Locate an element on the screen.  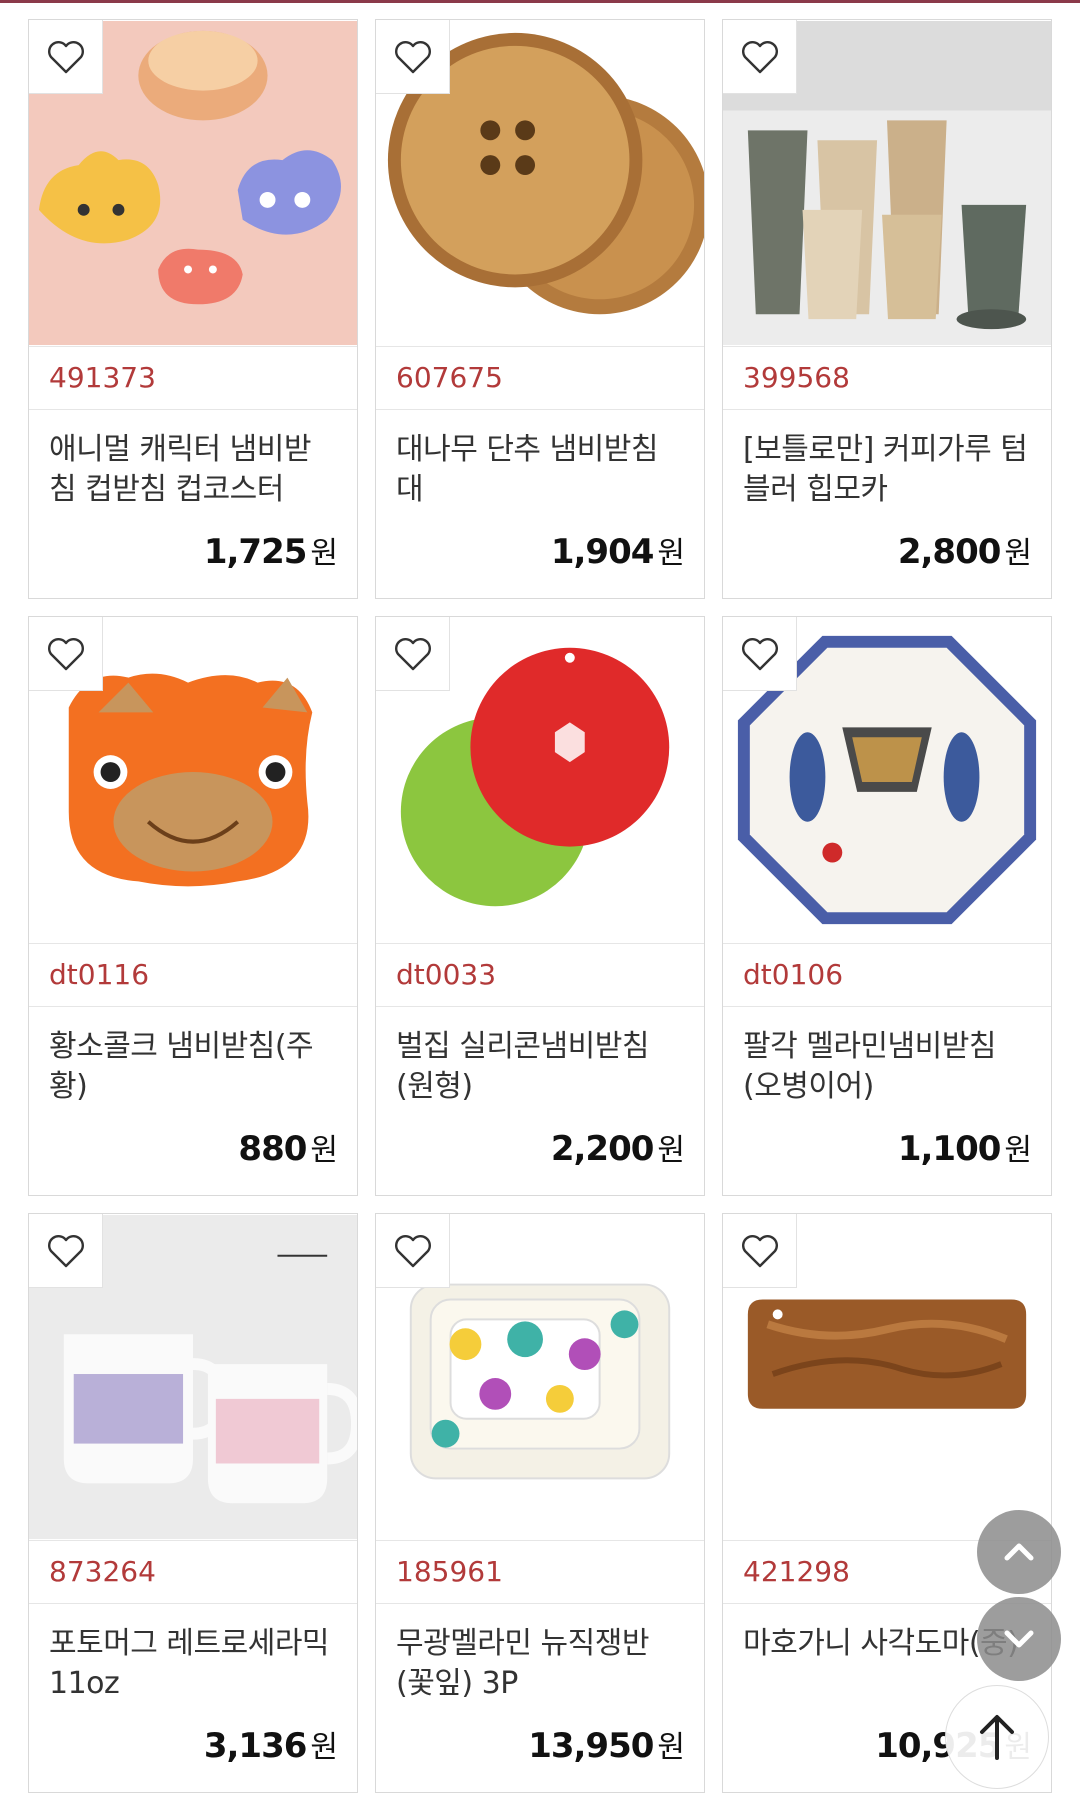
product-price: 1,725 원 is located at coordinates (270, 550).